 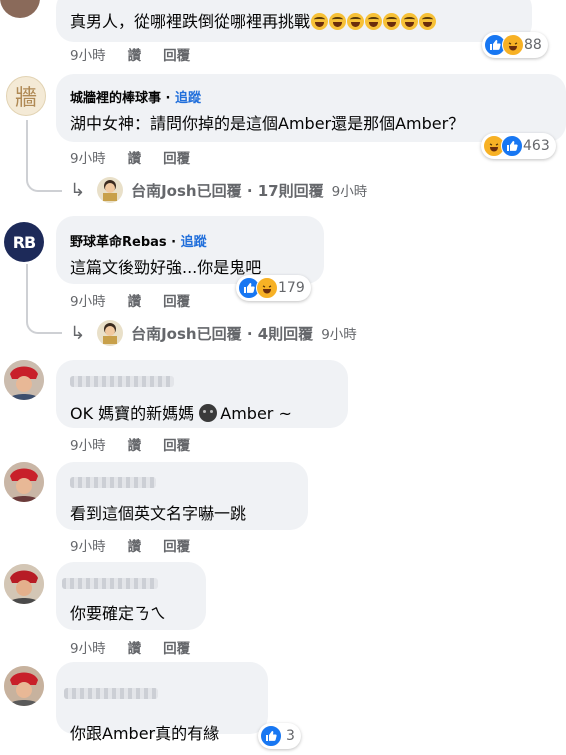 What do you see at coordinates (135, 649) in the screenshot?
I see `comment-6-like-button: 讚` at bounding box center [135, 649].